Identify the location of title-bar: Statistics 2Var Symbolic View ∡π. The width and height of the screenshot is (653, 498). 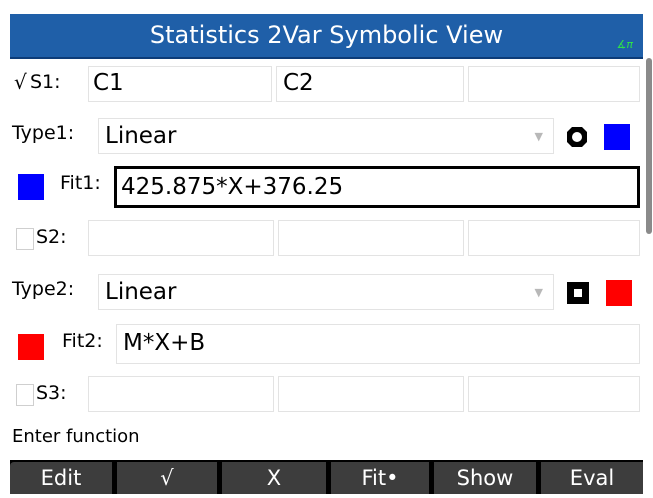
(326, 36).